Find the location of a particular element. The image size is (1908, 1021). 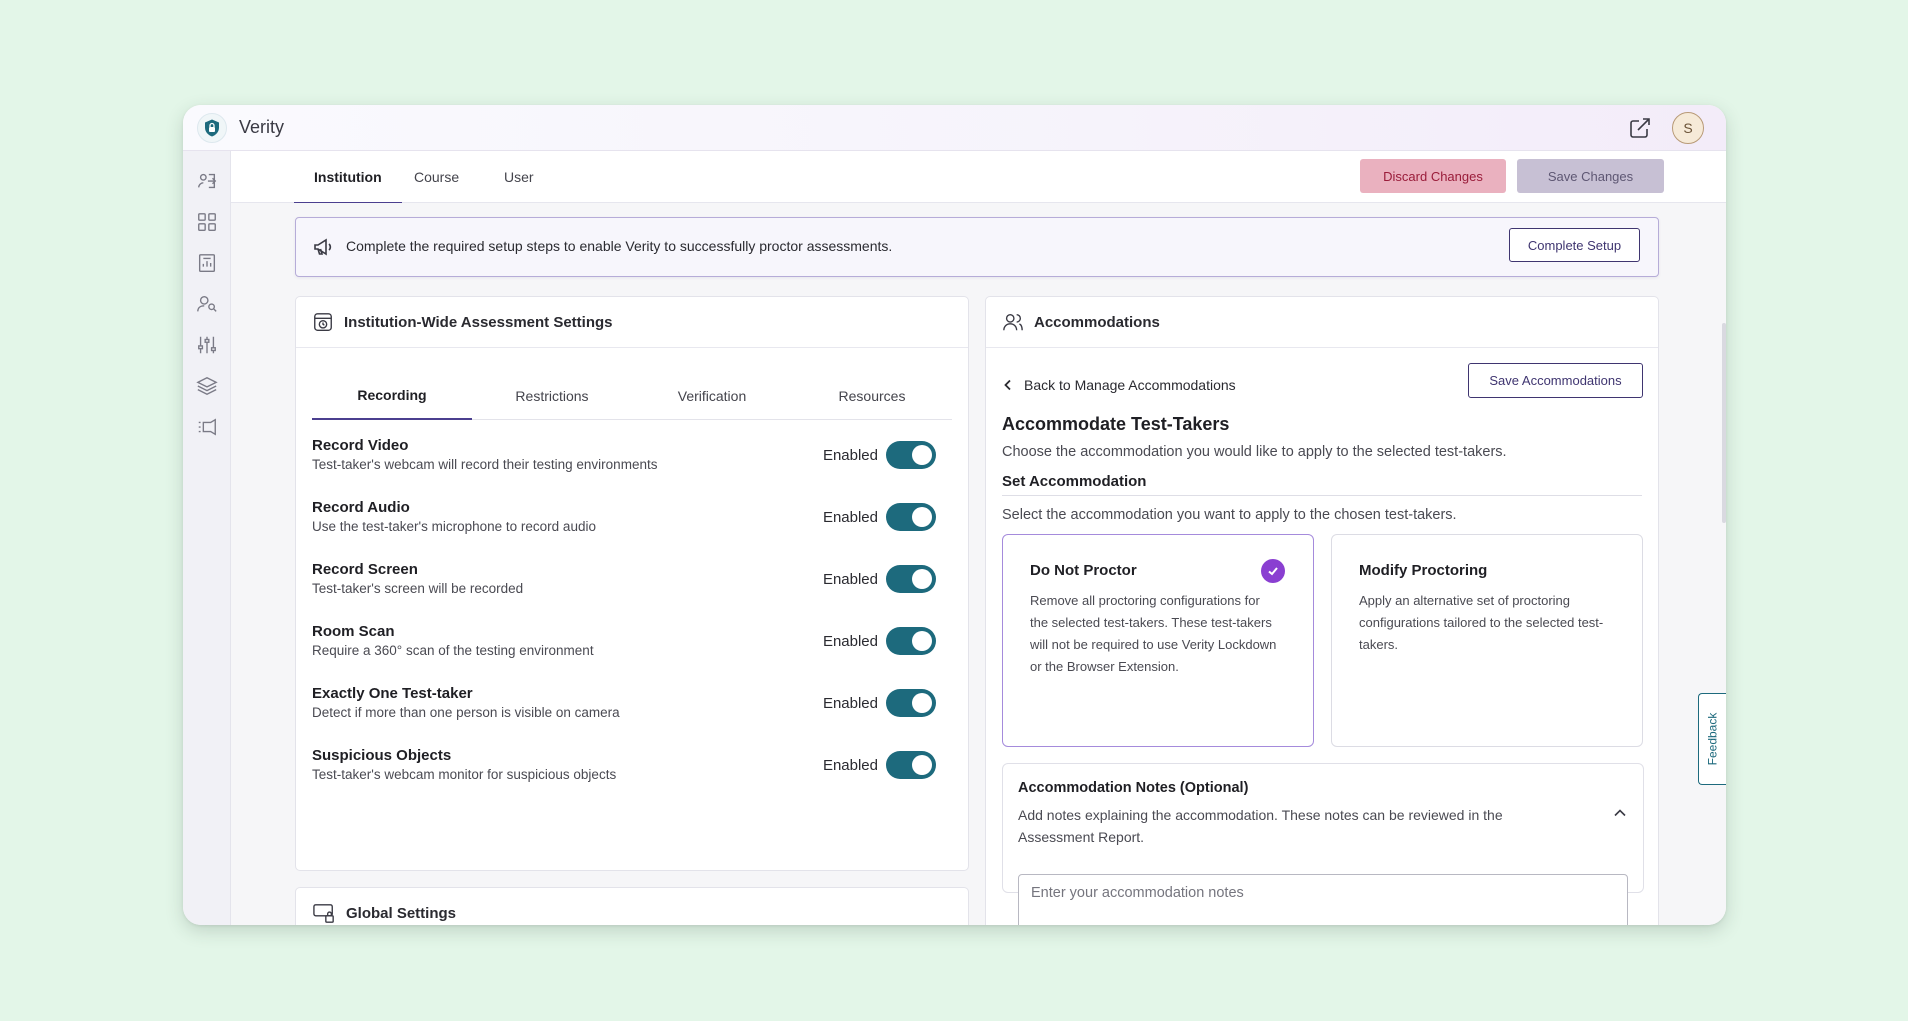

settings-clock-icon is located at coordinates (323, 322).